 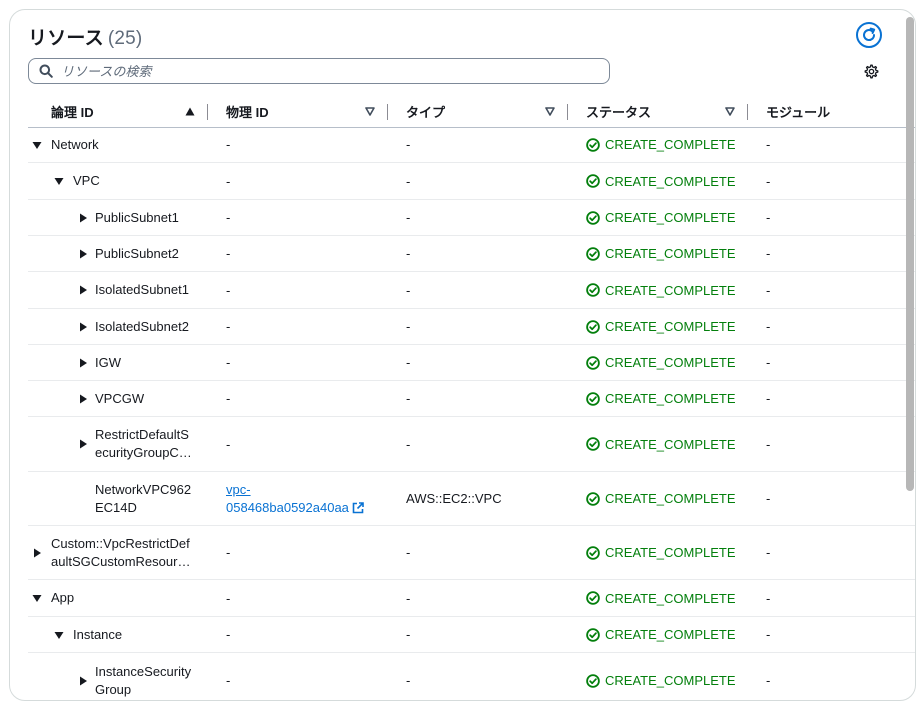 What do you see at coordinates (676, 111) in the screenshot?
I see `column-status: ステータス` at bounding box center [676, 111].